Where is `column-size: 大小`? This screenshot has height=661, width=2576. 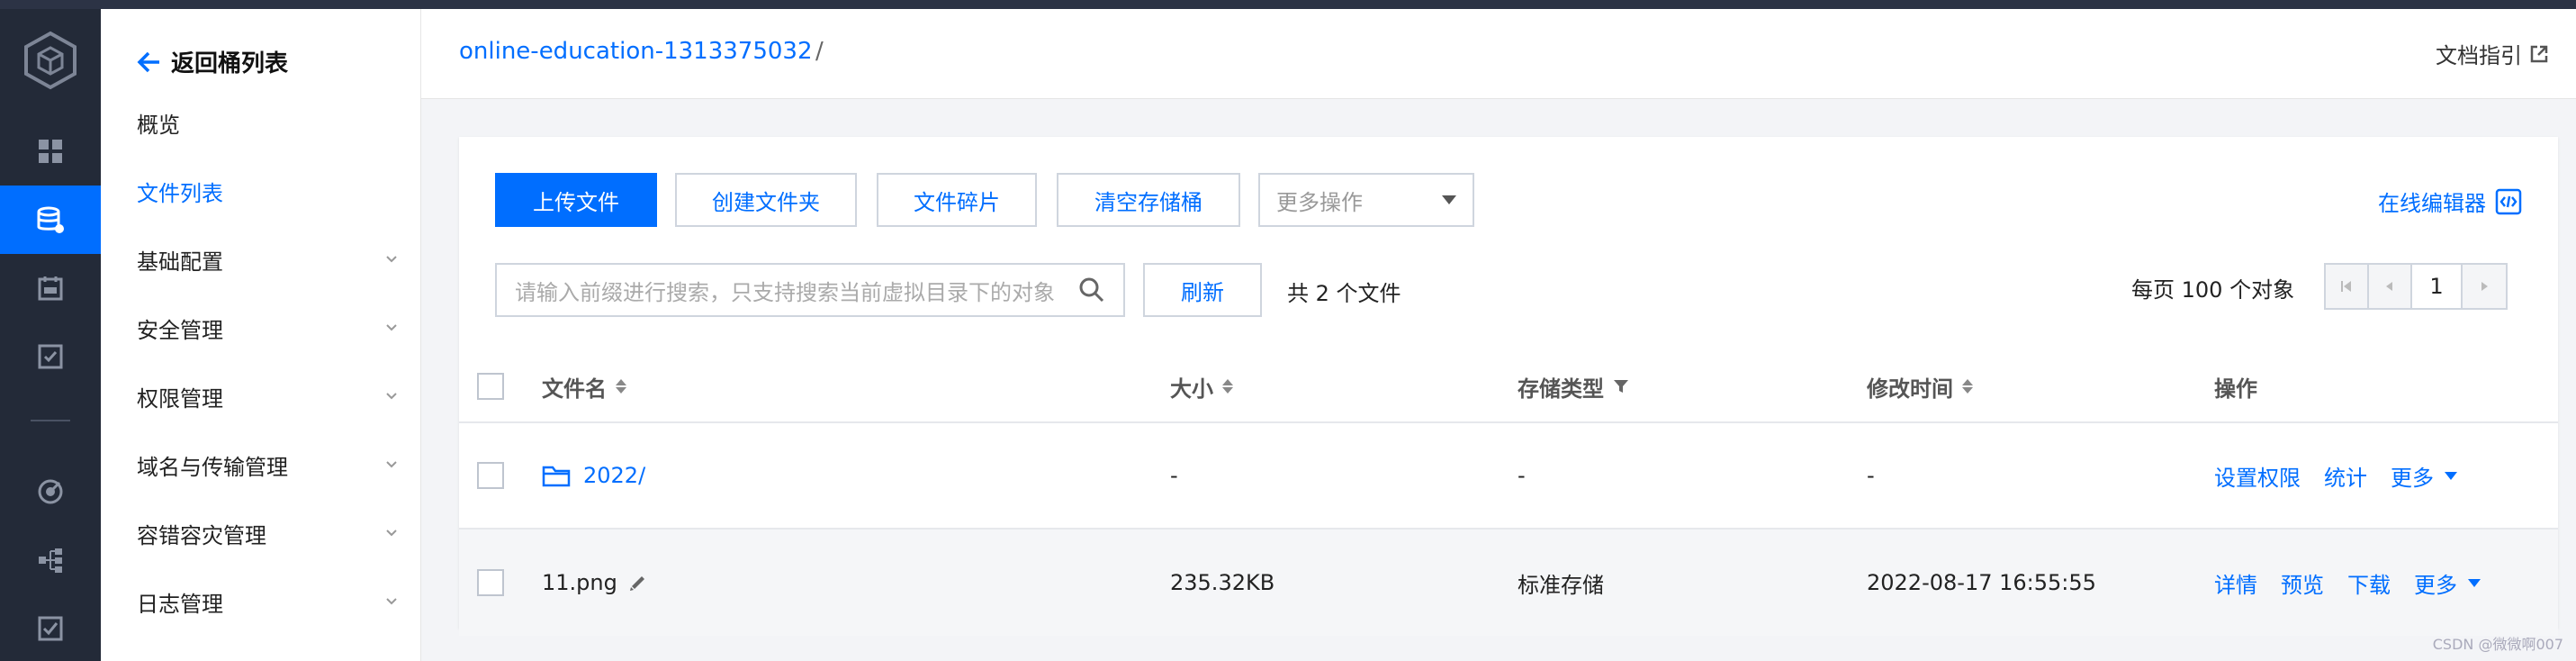 column-size: 大小 is located at coordinates (1201, 386).